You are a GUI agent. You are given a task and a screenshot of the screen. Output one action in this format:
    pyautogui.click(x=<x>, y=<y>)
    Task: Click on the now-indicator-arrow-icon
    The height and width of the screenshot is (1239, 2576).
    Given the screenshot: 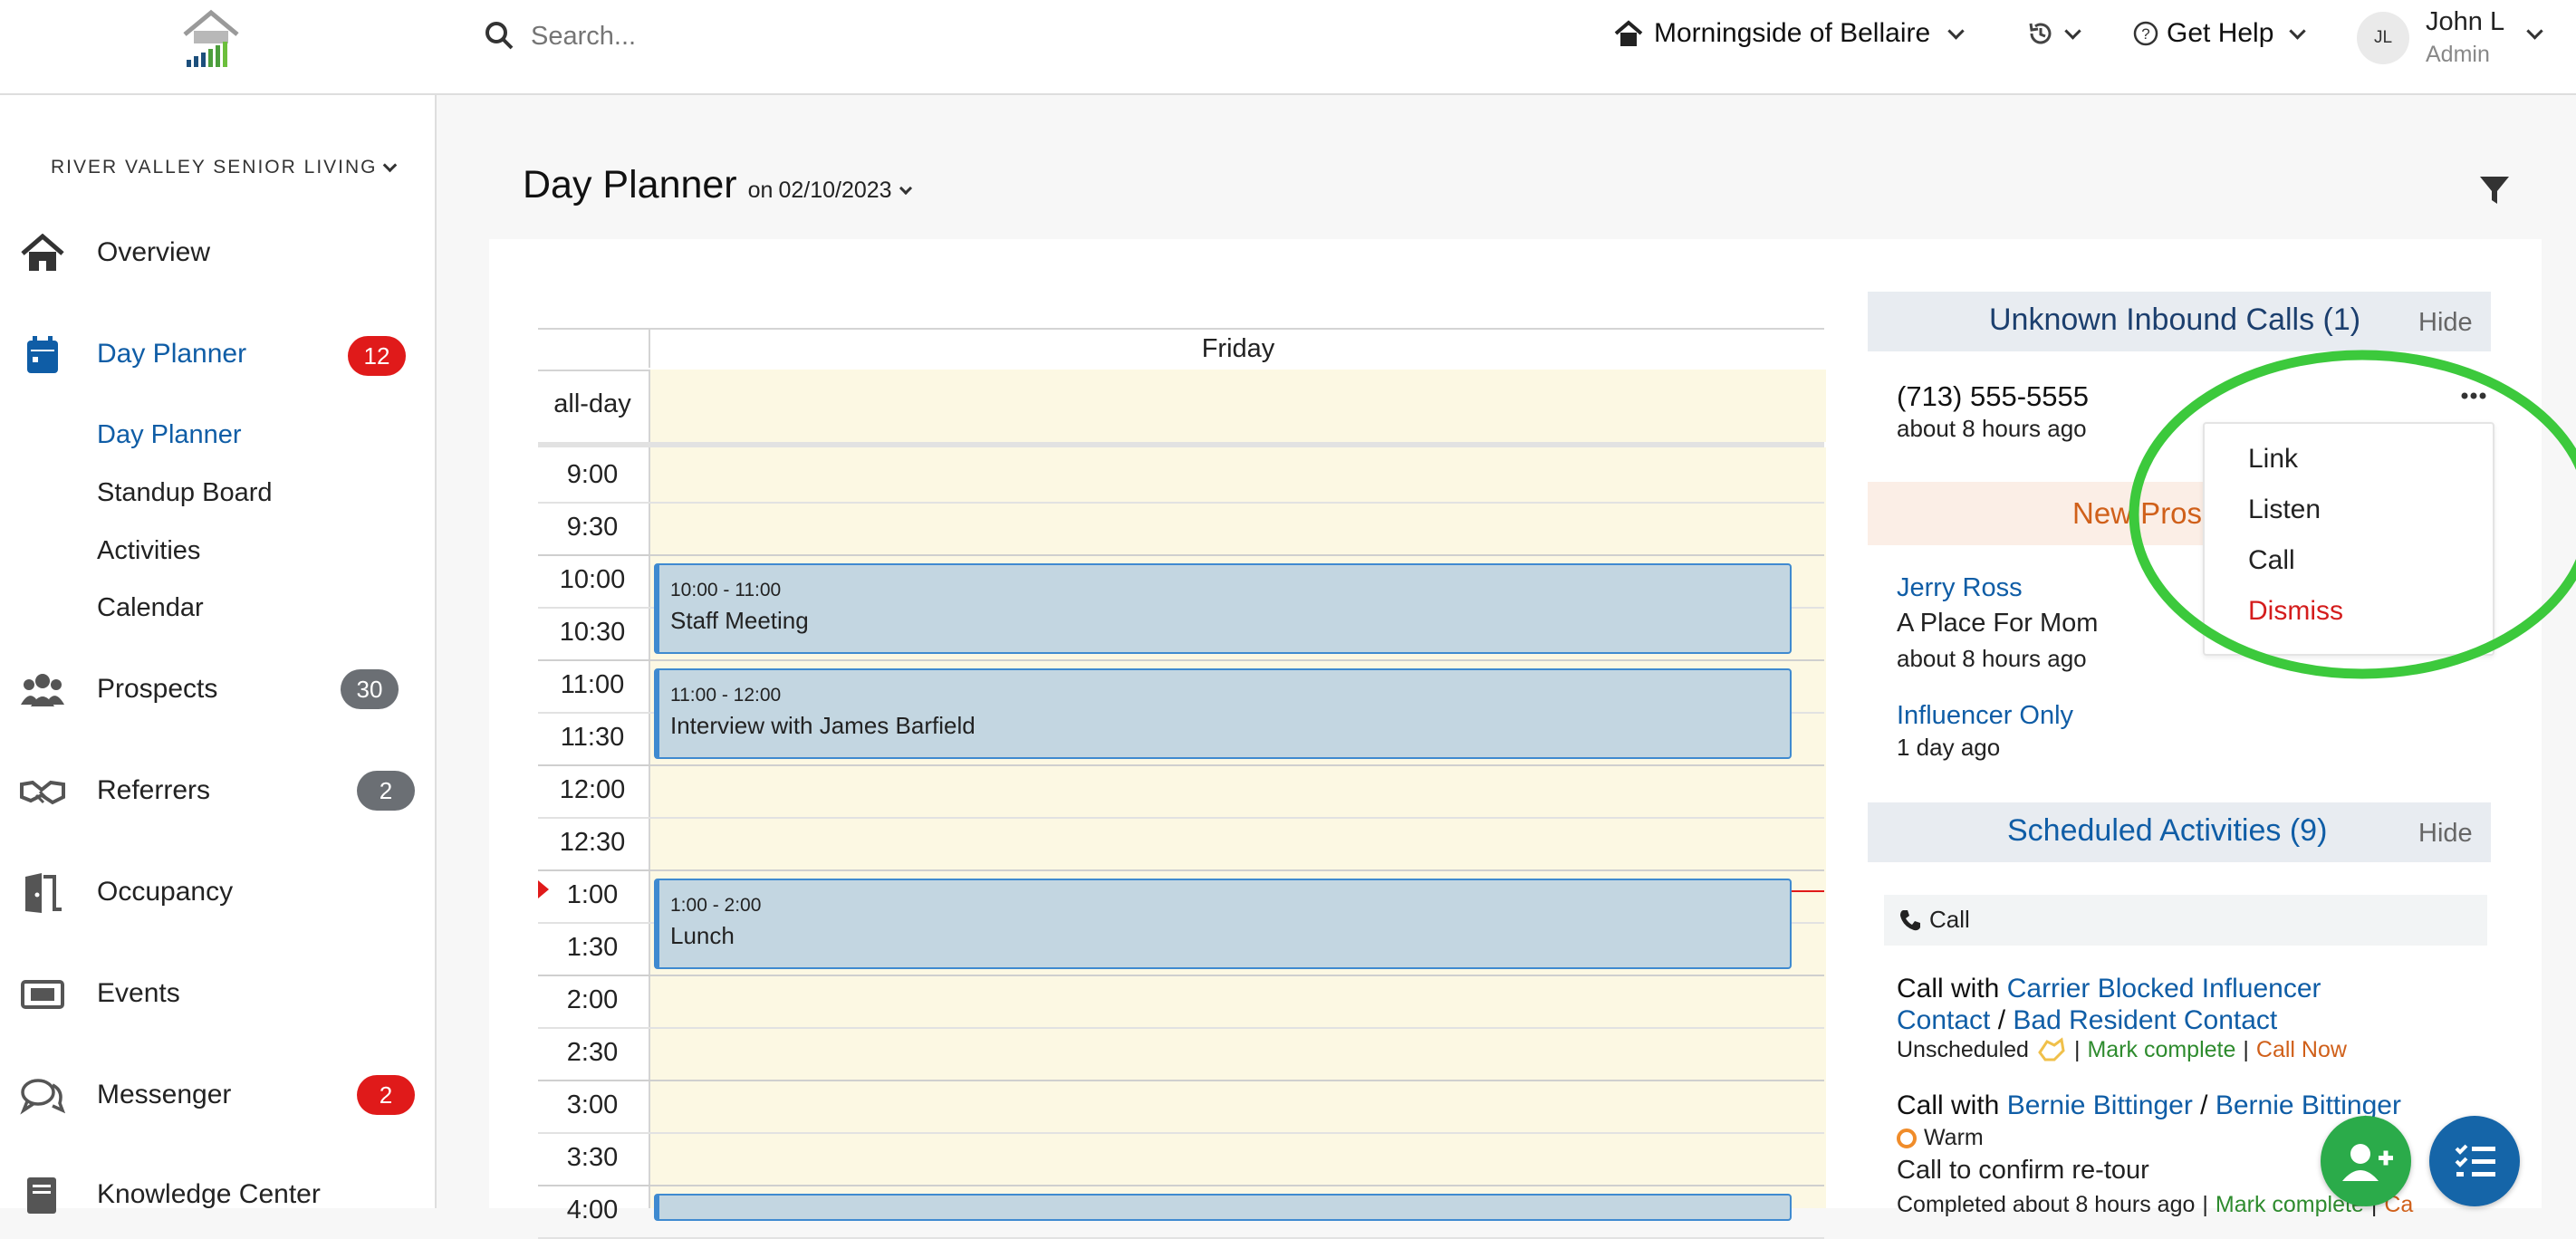 What is the action you would take?
    pyautogui.click(x=543, y=889)
    